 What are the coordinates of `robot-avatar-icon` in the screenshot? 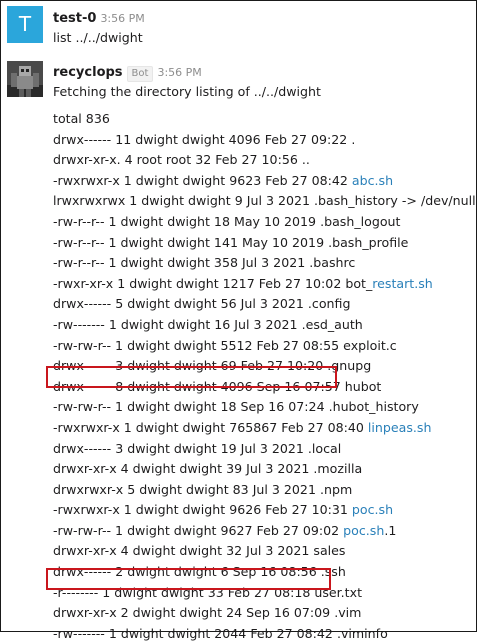 It's located at (25, 79).